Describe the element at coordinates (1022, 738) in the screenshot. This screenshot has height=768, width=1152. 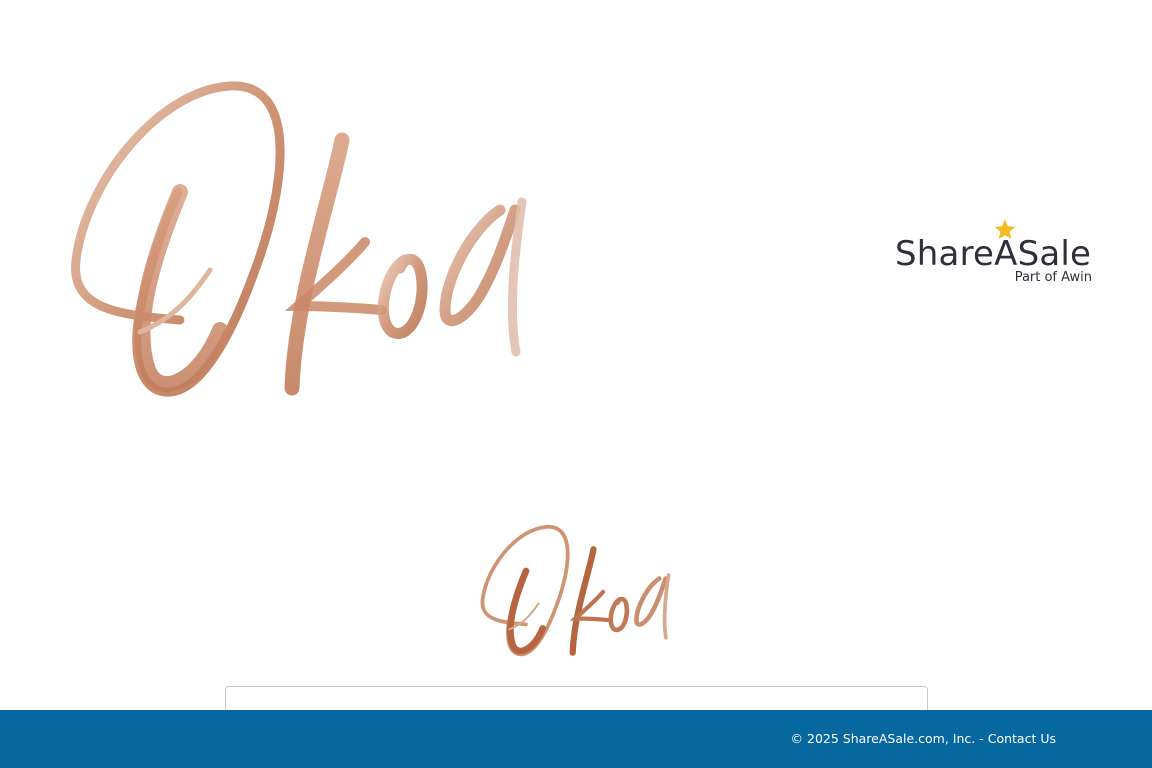
I see `contact-us-link: Contact Us` at that location.